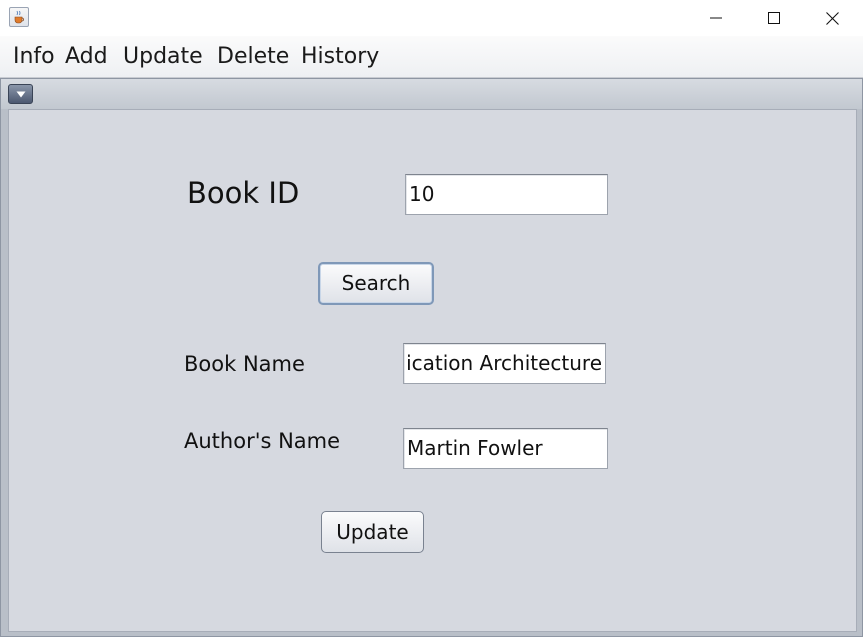  I want to click on minimize-icon, so click(716, 18).